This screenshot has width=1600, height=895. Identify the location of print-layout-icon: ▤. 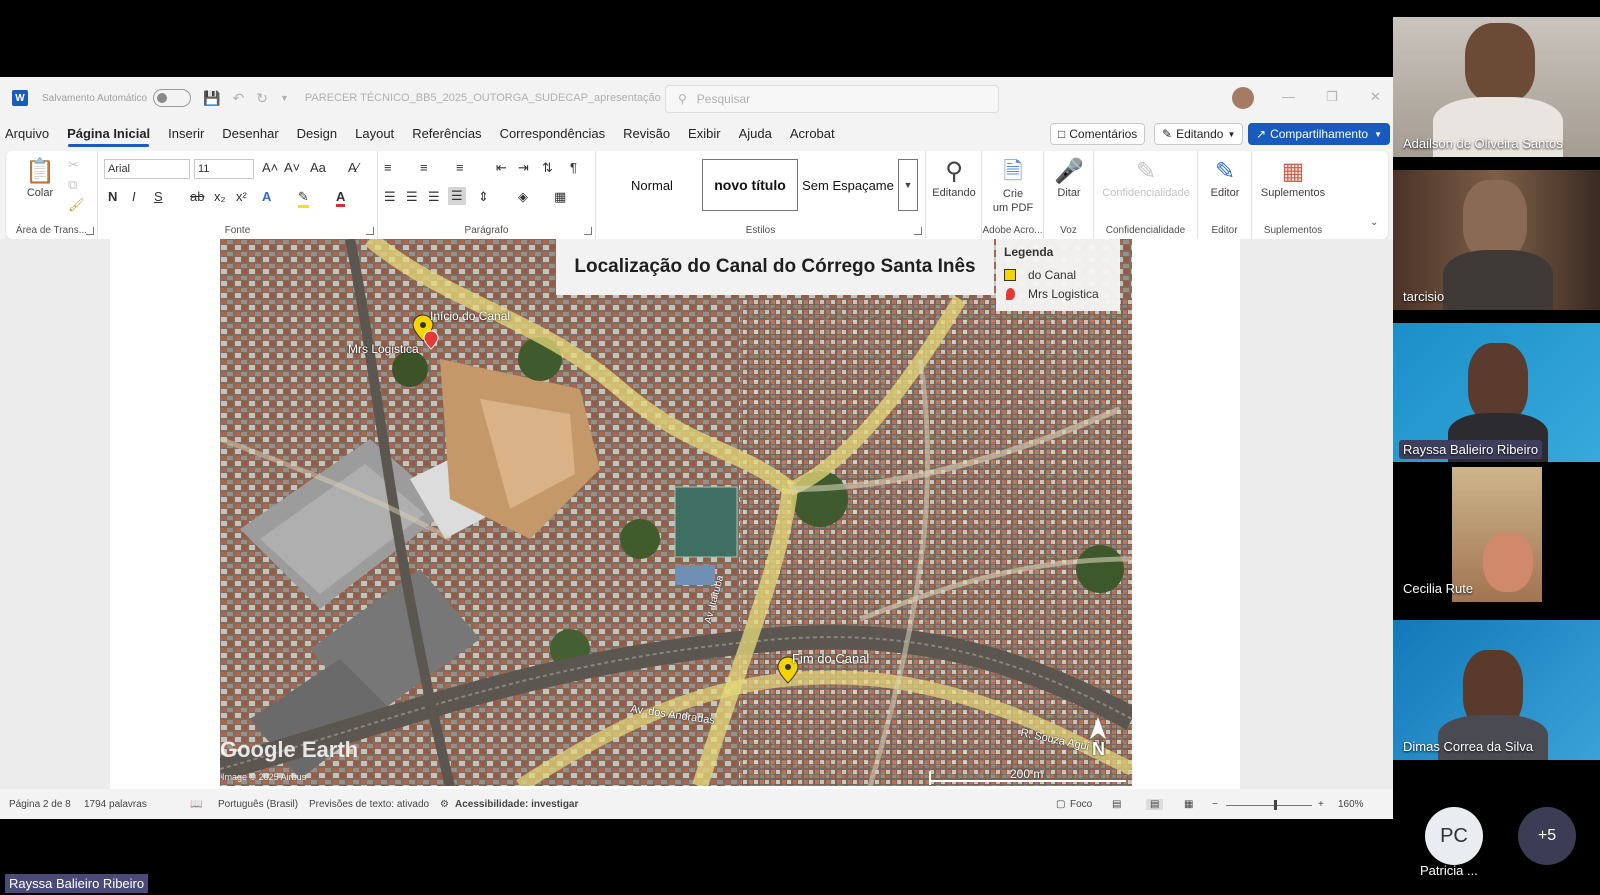
(1155, 804).